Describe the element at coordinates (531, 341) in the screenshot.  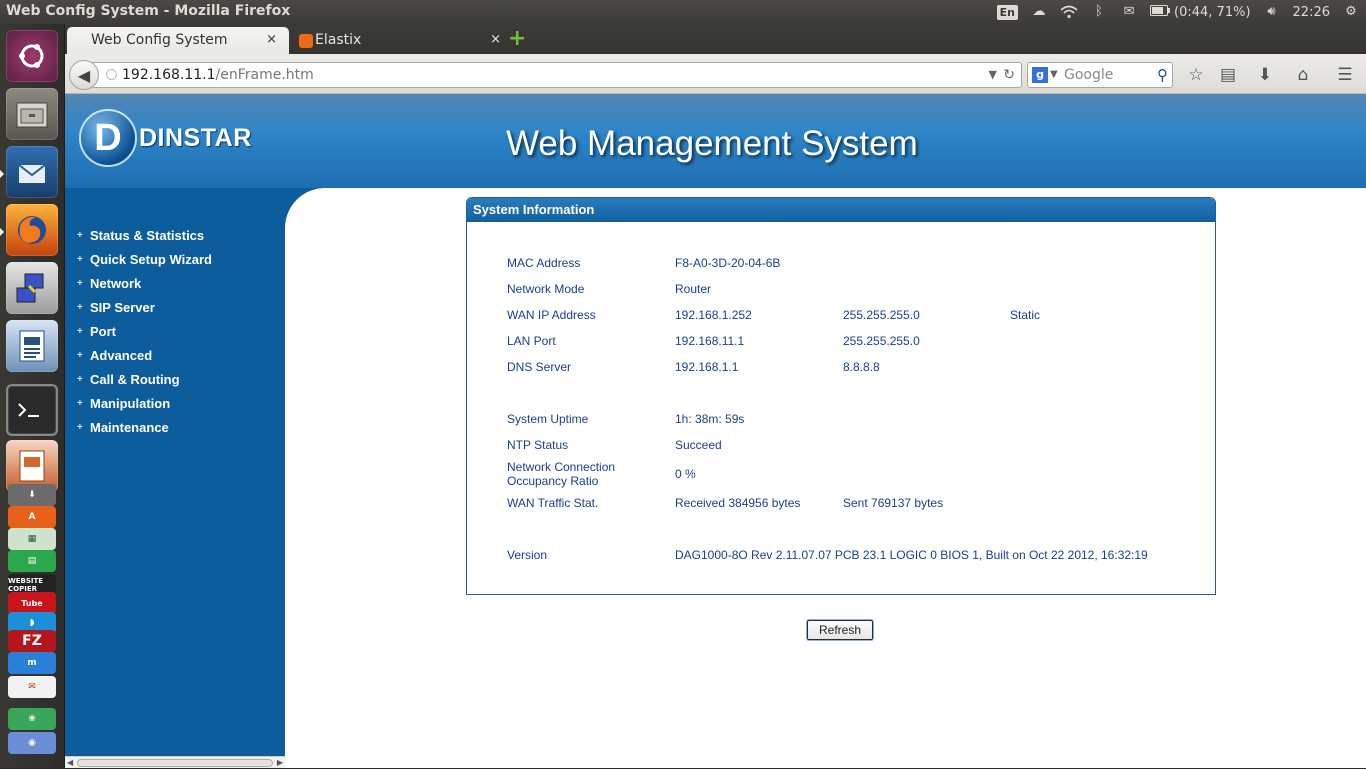
I see `lan-port-label: LAN Port` at that location.